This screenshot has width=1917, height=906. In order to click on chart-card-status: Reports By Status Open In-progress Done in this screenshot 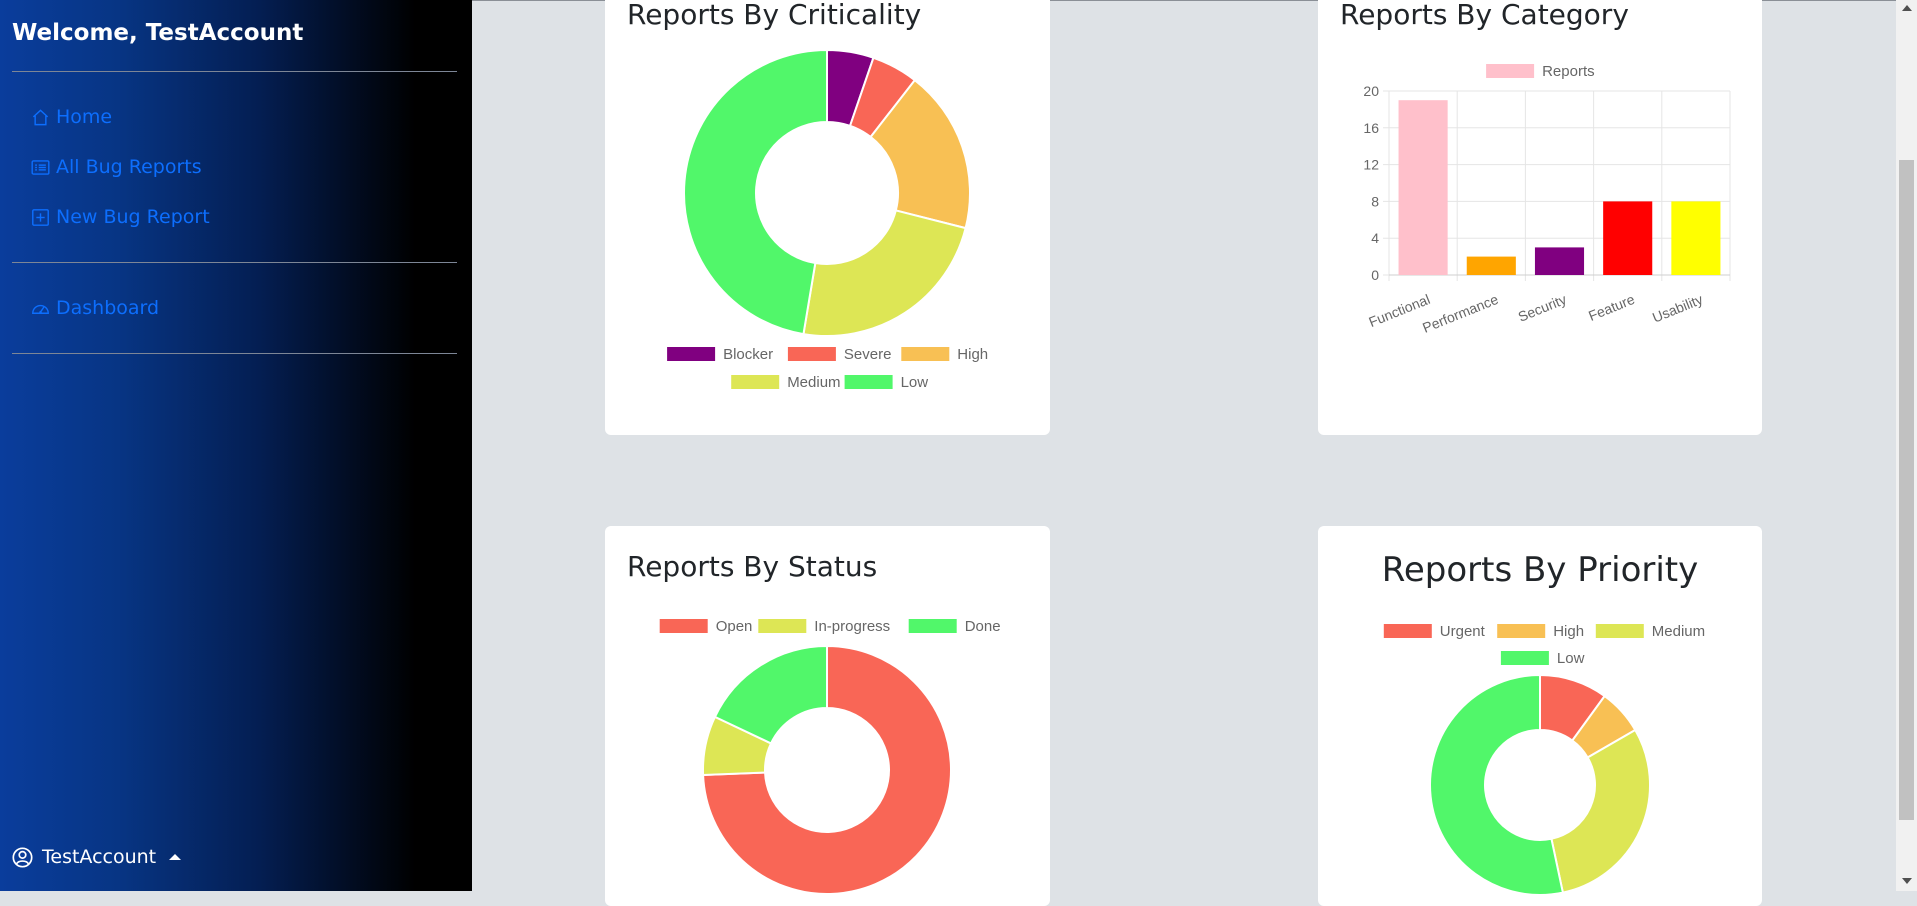, I will do `click(827, 716)`.